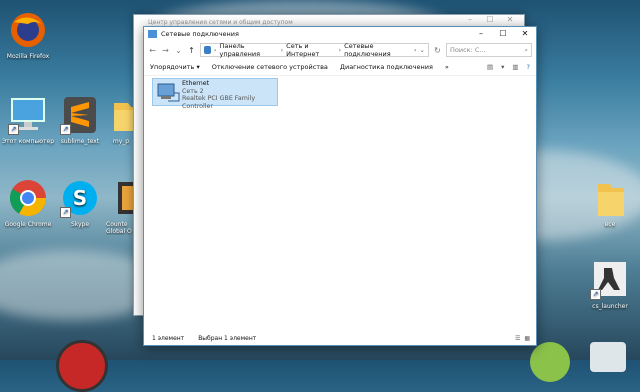  Describe the element at coordinates (340, 338) in the screenshot. I see `status-bar: 1 элемент Выбран 1 элемент ☰ ▦` at that location.